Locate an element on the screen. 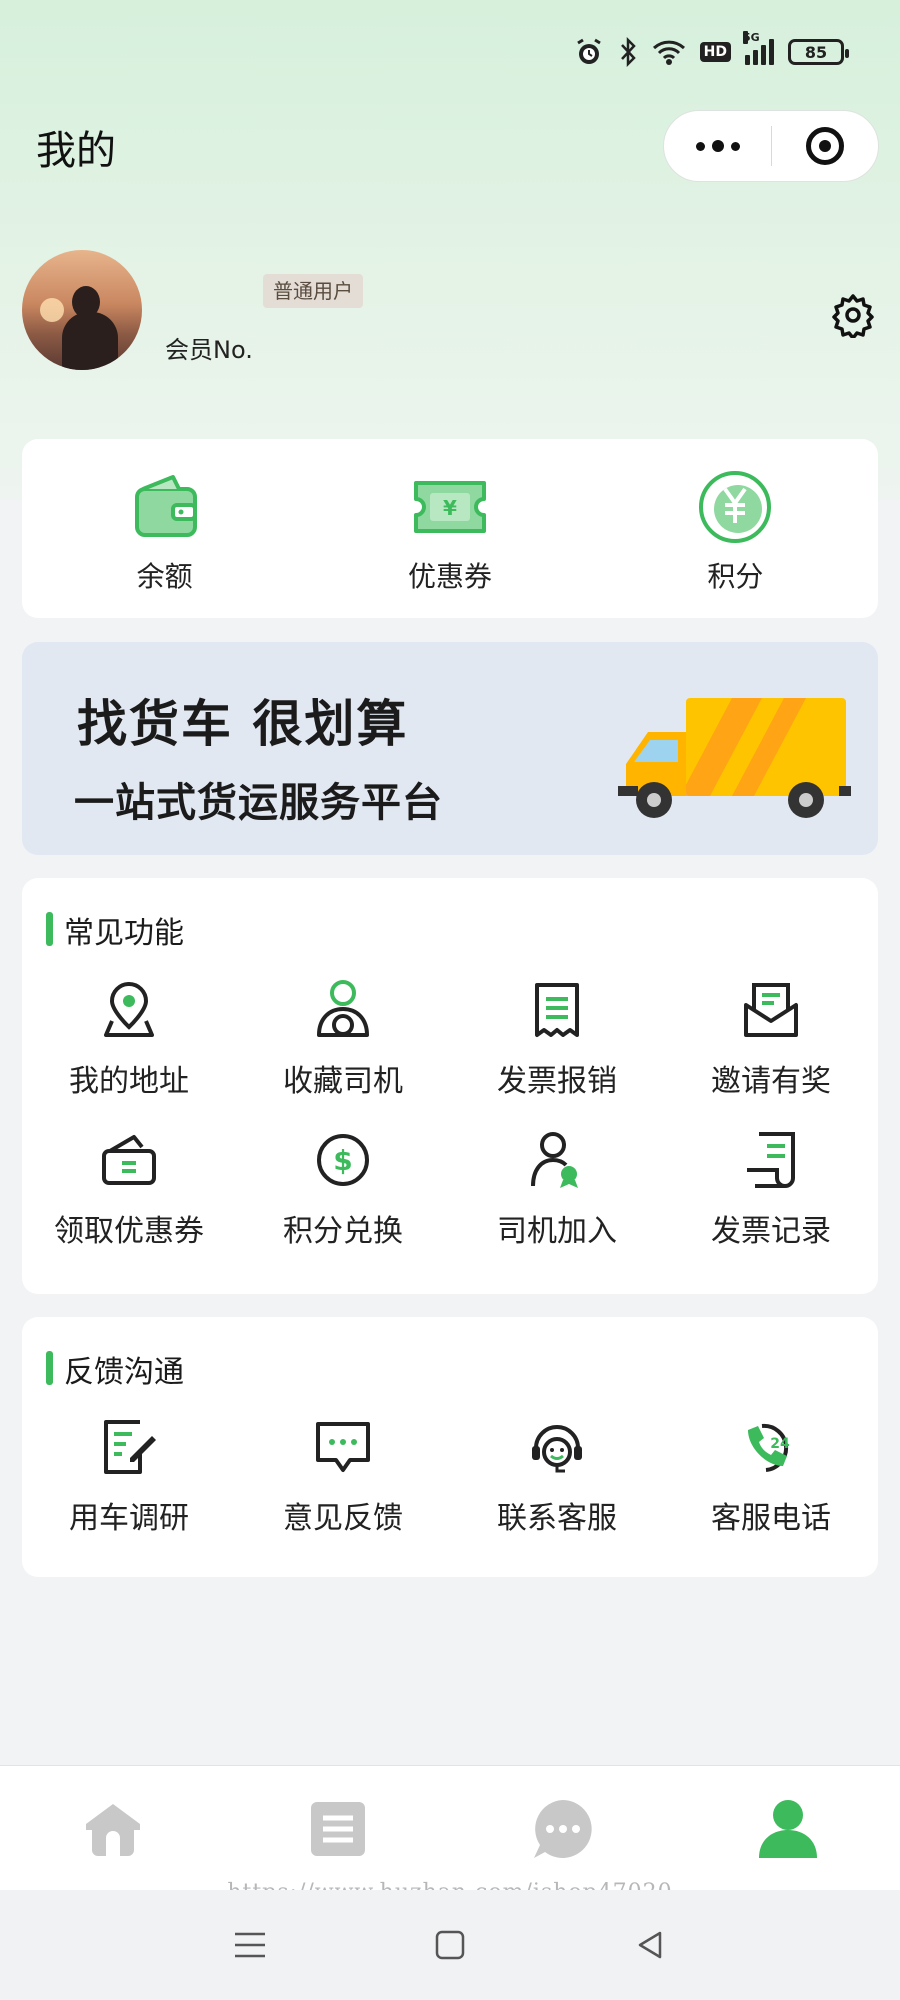 The height and width of the screenshot is (2000, 900). func-label: 发票记录 is located at coordinates (771, 1231).